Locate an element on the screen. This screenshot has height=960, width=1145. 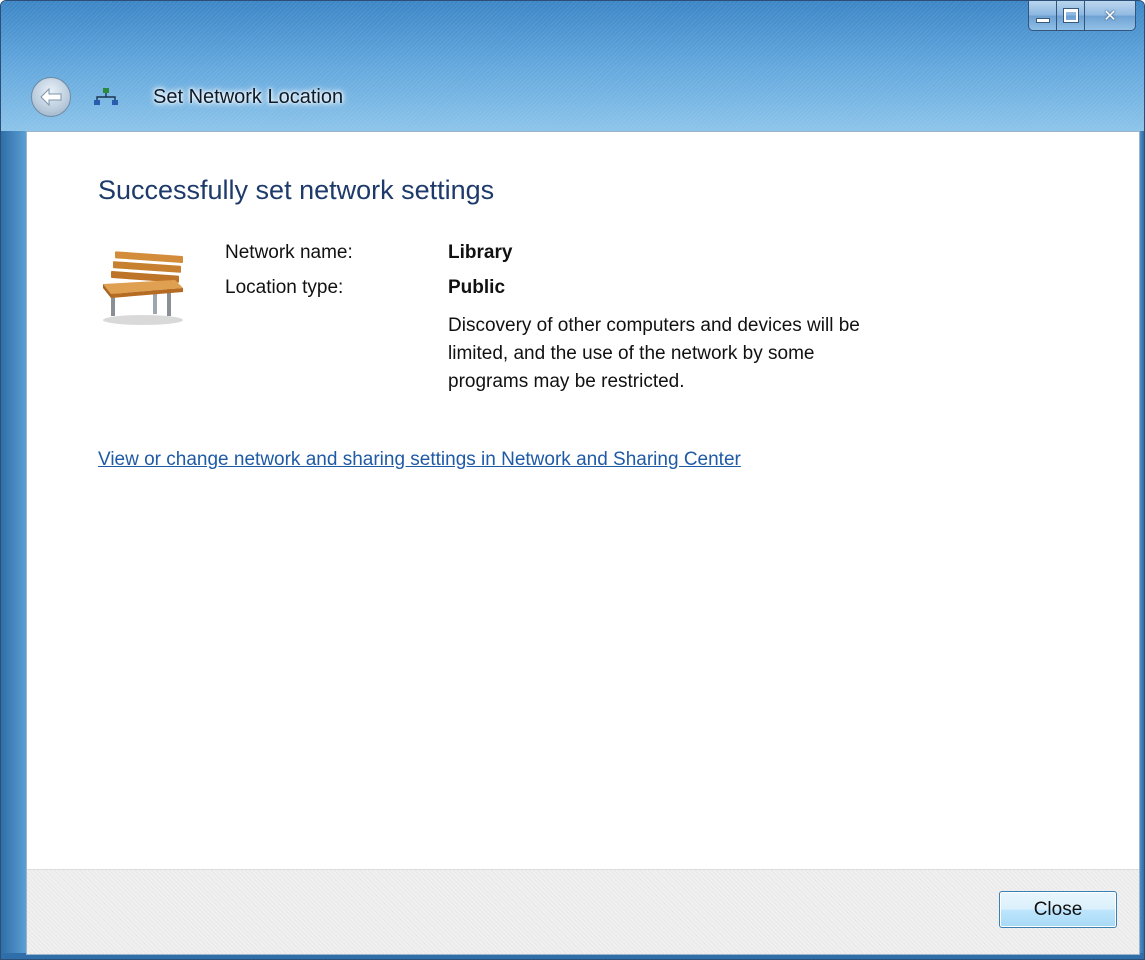
page-heading: Successfully set network settings is located at coordinates (296, 190).